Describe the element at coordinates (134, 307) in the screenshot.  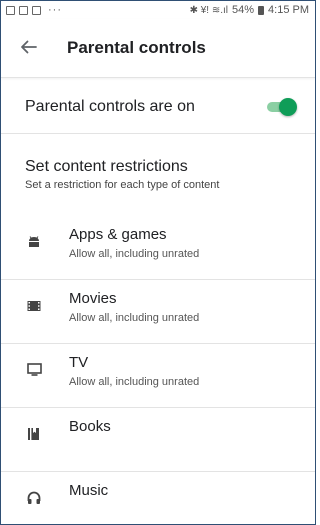
I see `list-item-text: Movies Allow all, including unrated` at that location.